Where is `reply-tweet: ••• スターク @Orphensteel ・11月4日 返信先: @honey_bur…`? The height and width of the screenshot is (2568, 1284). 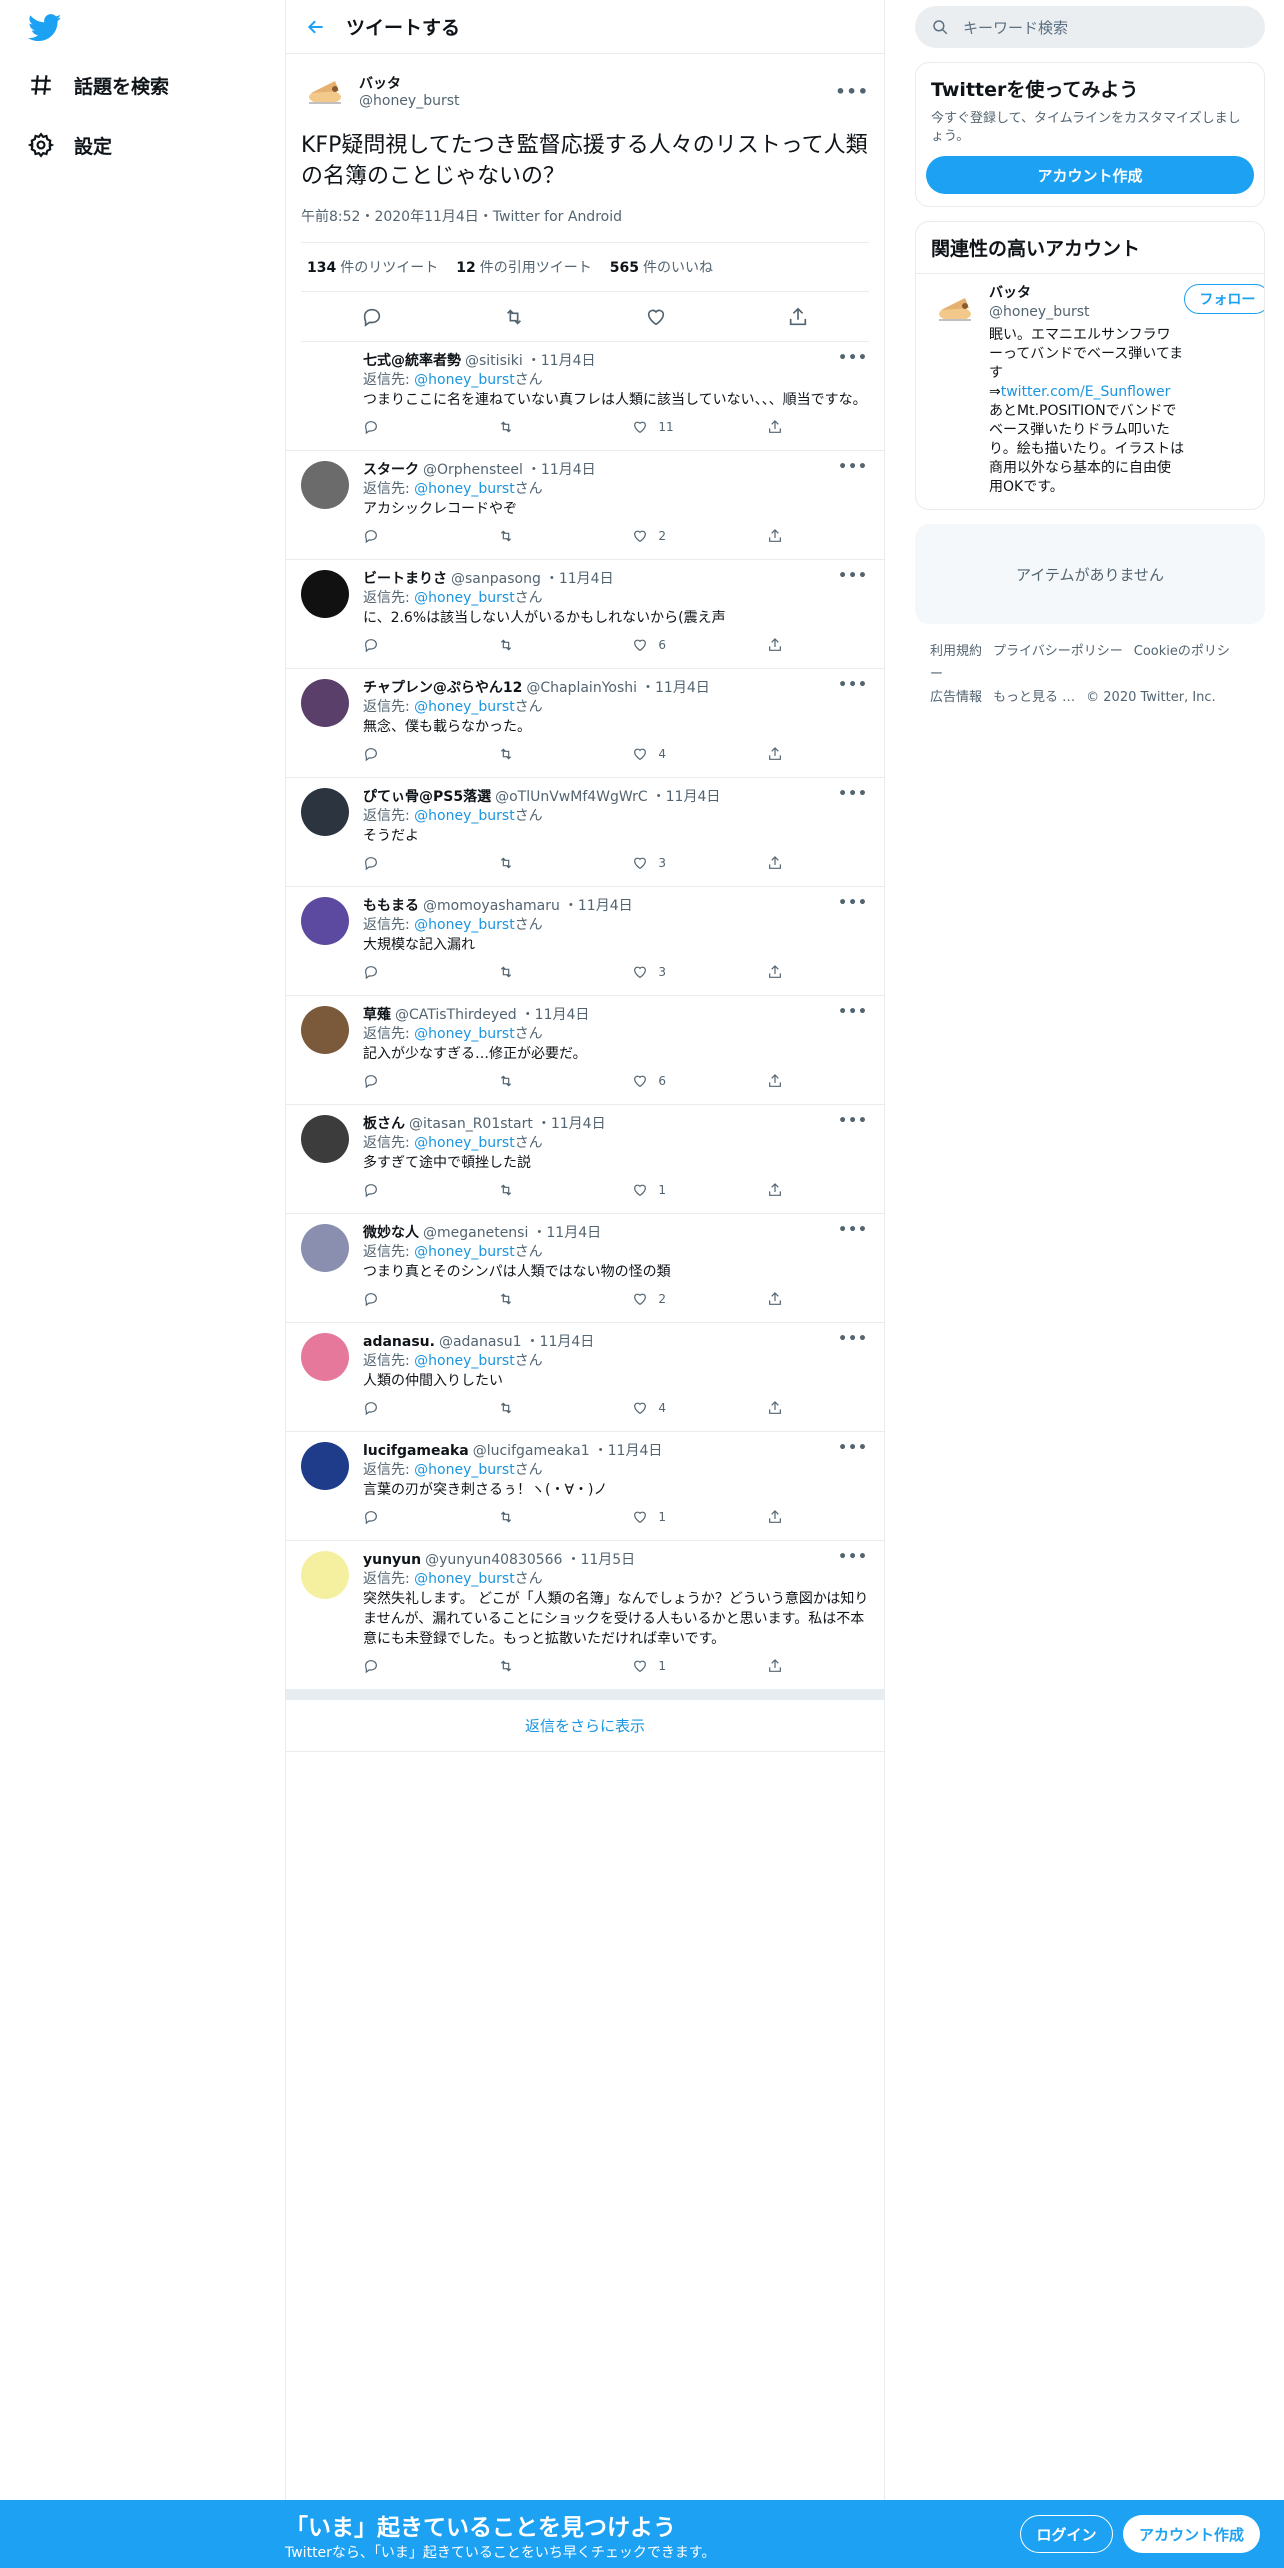 reply-tweet: ••• スターク @Orphensteel ・11月4日 返信先: @honey_bur… is located at coordinates (585, 505).